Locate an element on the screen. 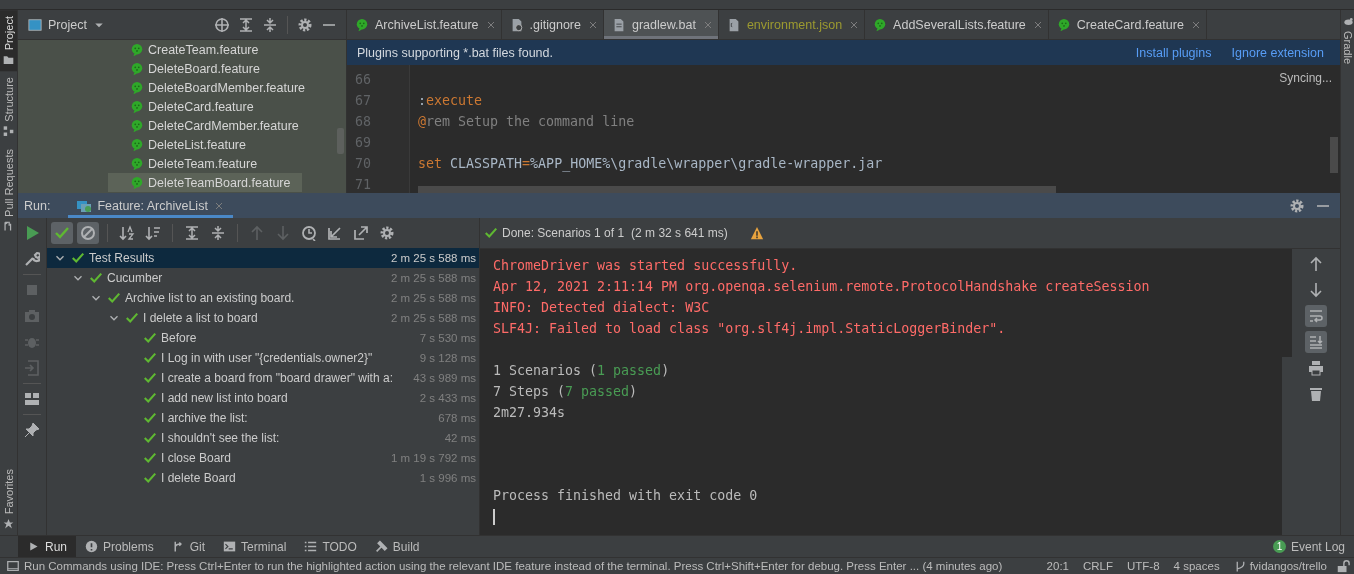 The width and height of the screenshot is (1354, 574). scroll-to-end-toggle is located at coordinates (1316, 342).